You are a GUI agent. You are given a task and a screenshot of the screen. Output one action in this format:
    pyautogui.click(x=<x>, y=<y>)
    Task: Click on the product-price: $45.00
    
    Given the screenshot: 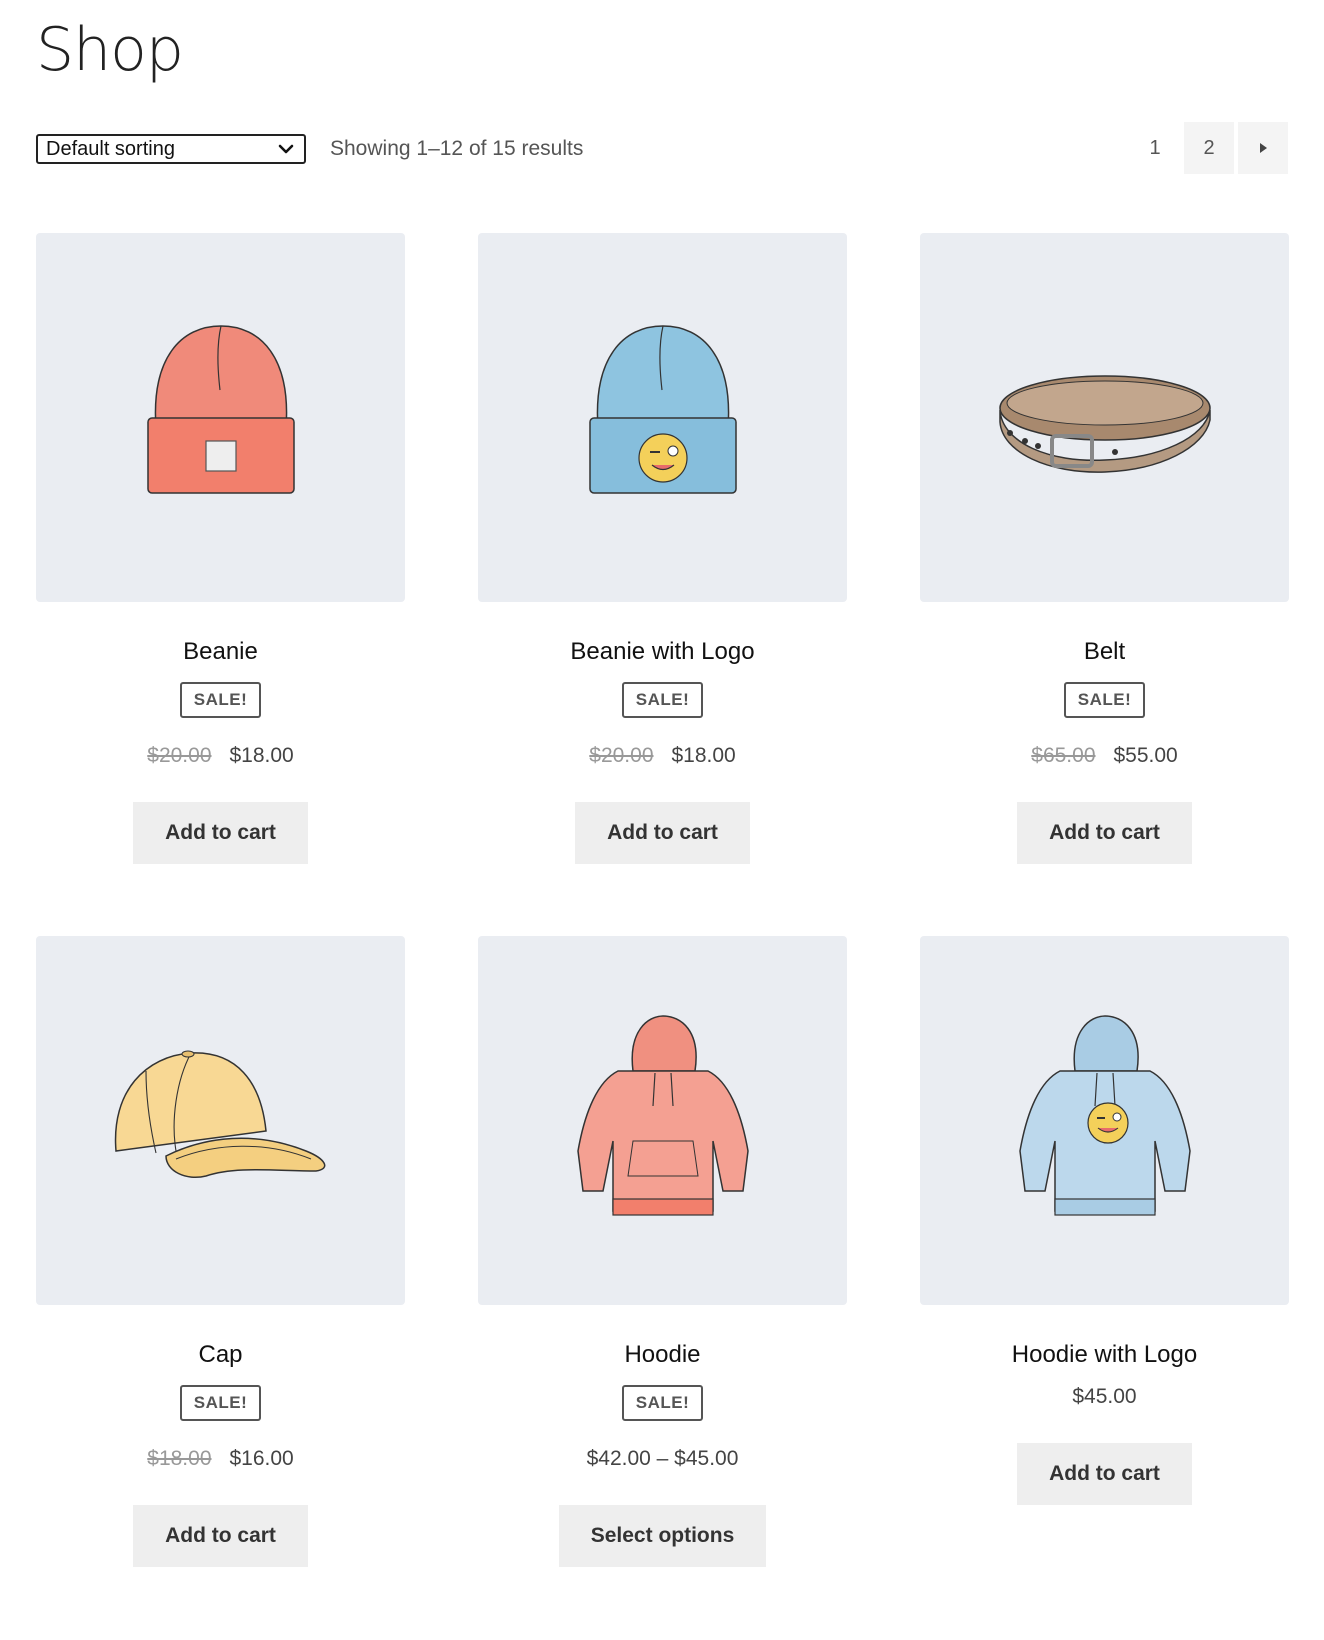 What is the action you would take?
    pyautogui.click(x=1104, y=1396)
    